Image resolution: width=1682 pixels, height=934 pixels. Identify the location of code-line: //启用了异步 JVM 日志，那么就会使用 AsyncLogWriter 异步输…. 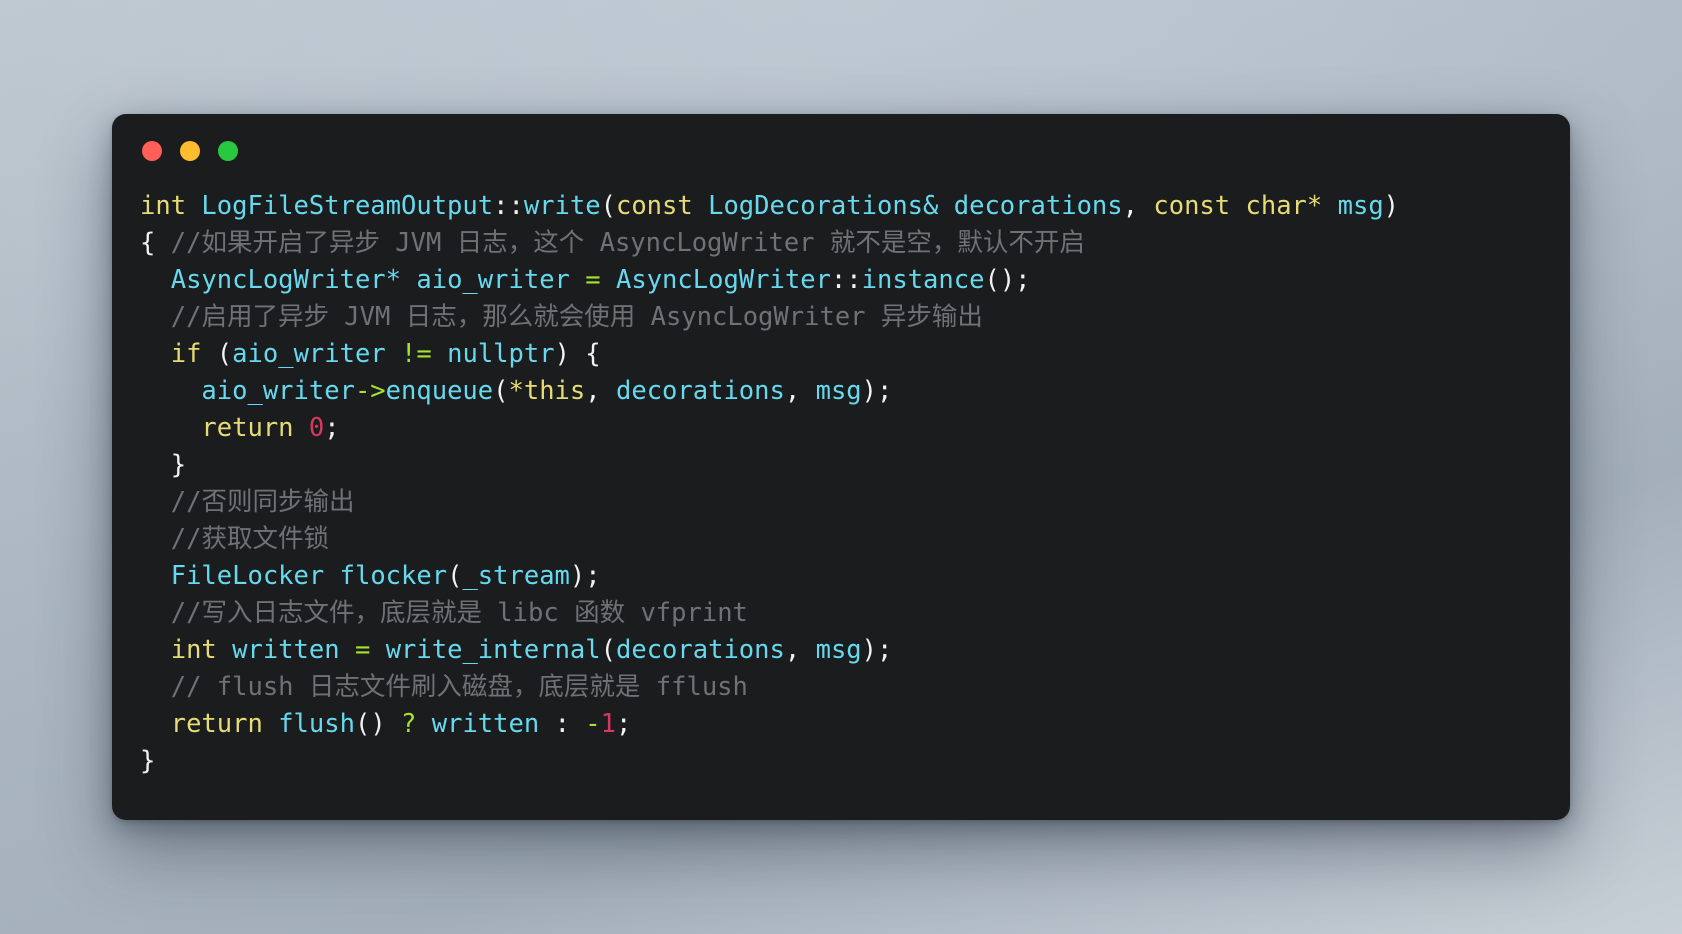
(855, 317).